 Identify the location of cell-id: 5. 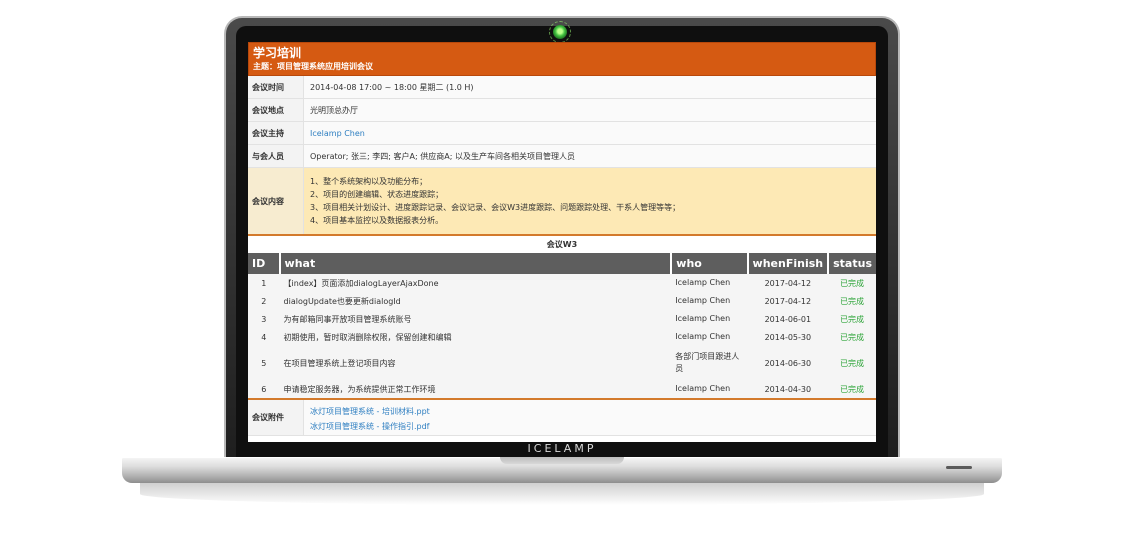
(264, 363).